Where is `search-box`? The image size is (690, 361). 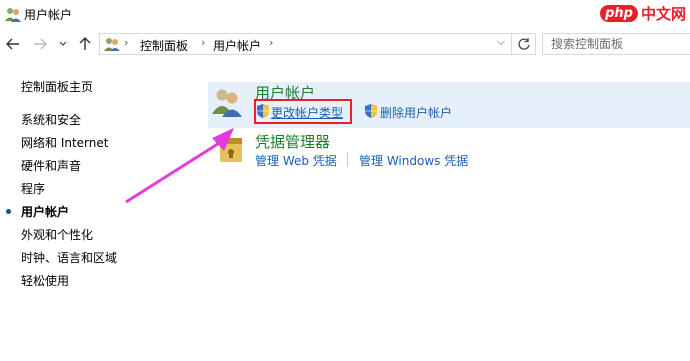 search-box is located at coordinates (616, 44).